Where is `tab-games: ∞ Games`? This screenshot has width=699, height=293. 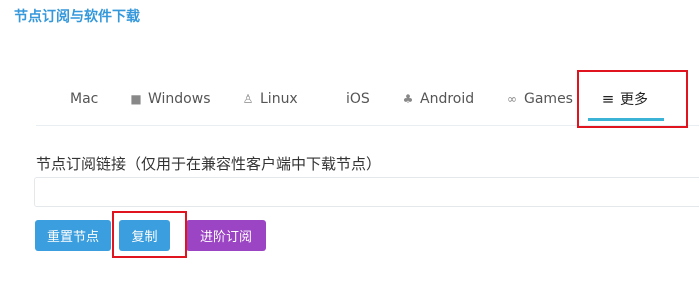
tab-games: ∞ Games is located at coordinates (538, 99).